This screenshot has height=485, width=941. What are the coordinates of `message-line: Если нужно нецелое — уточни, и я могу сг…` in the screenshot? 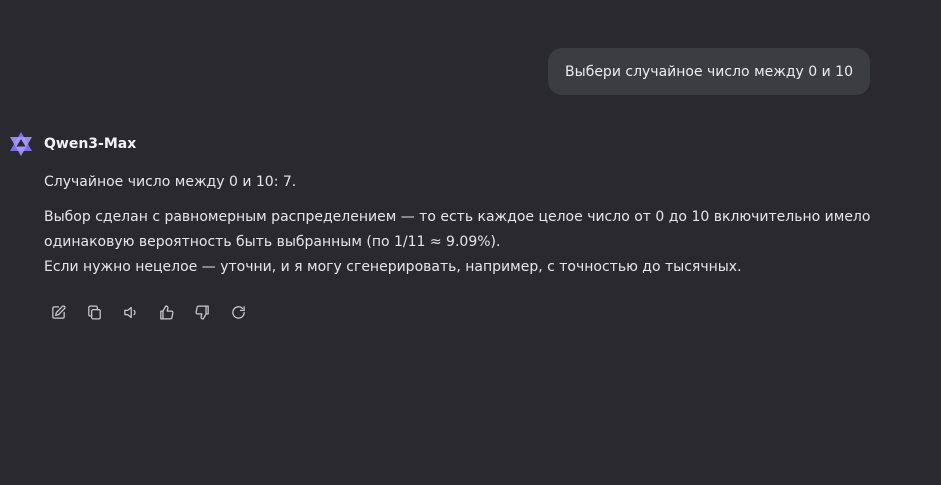 It's located at (393, 267).